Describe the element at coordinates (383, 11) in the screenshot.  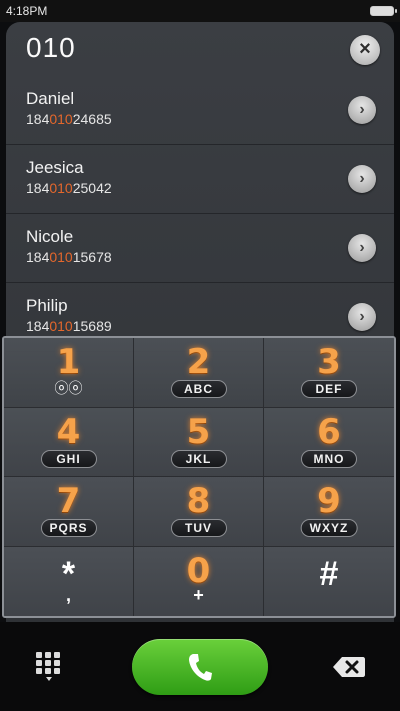
I see `battery-icon` at that location.